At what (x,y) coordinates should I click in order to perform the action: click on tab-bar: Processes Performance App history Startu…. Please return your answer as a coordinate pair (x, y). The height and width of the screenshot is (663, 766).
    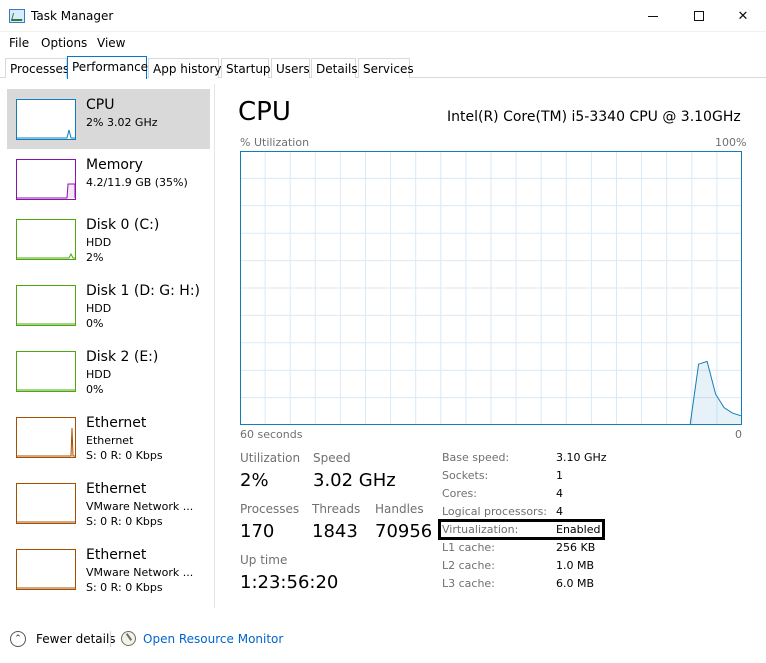
    Looking at the image, I should click on (383, 67).